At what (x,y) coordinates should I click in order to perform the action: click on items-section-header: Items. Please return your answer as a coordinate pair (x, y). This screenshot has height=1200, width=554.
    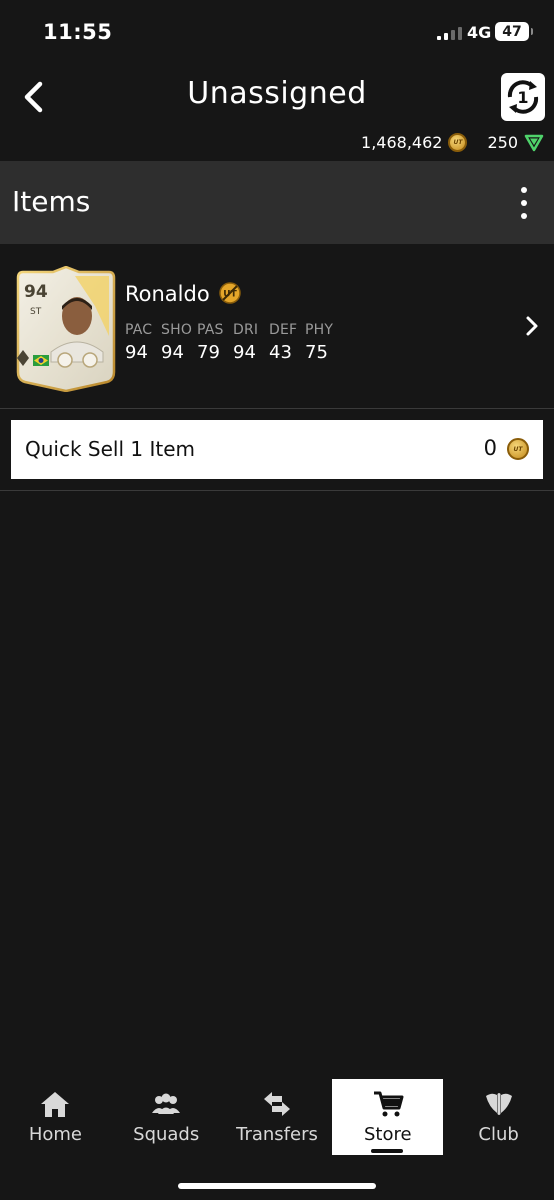
    Looking at the image, I should click on (277, 202).